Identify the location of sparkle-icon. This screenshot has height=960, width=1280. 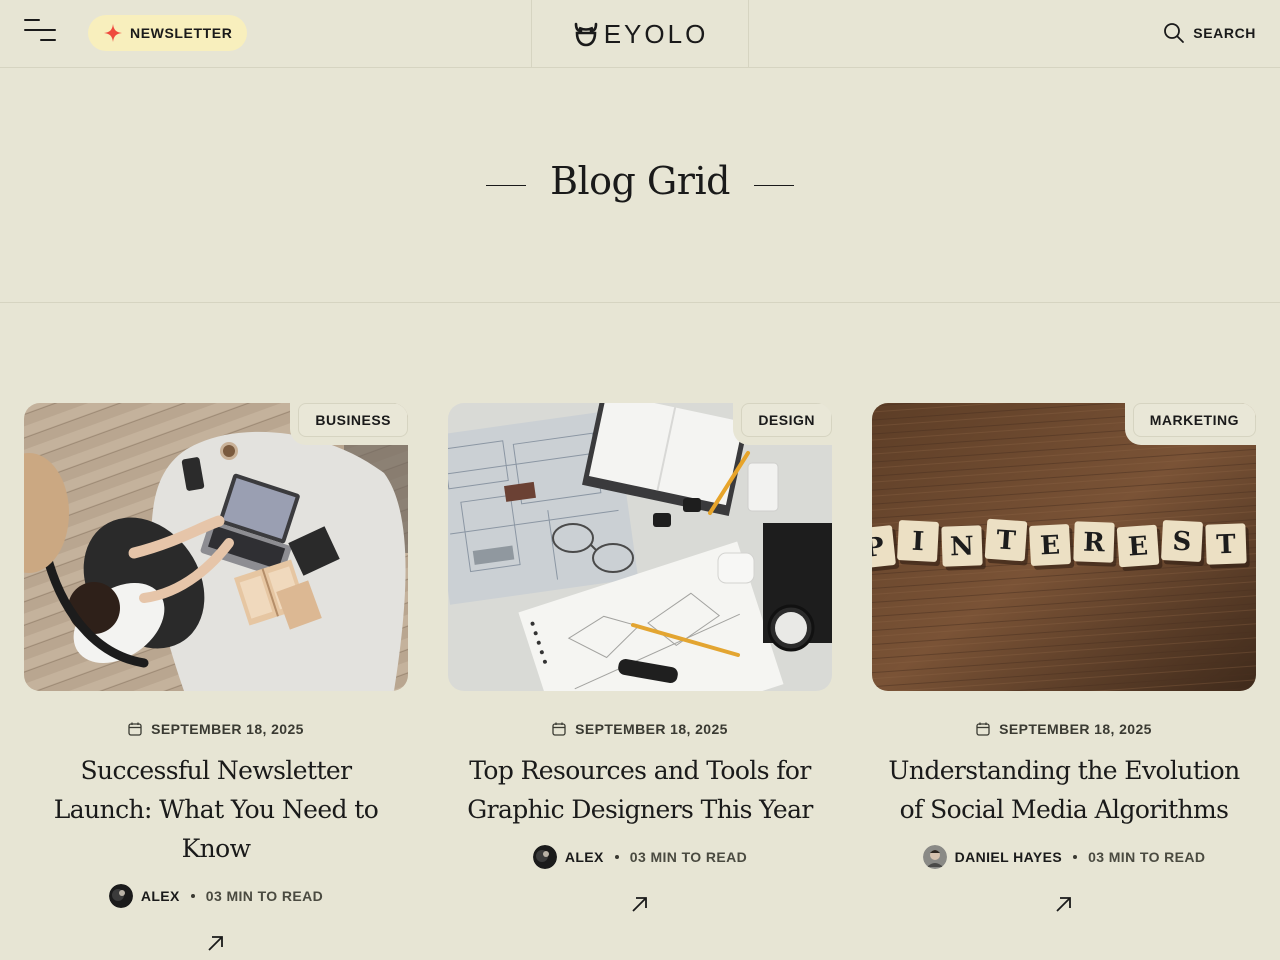
(113, 33).